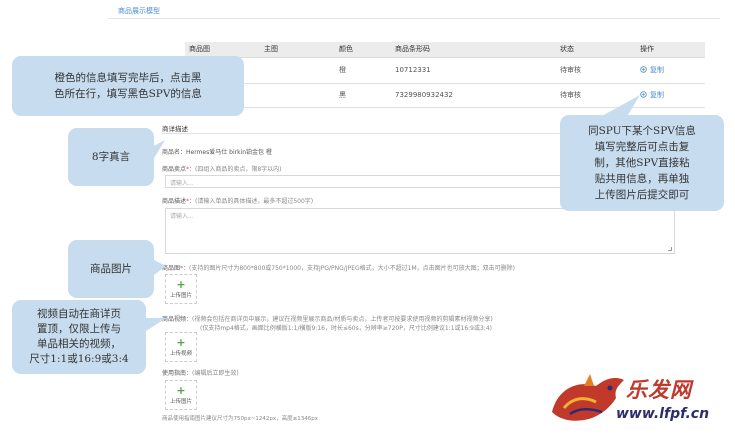 This screenshot has width=735, height=435. Describe the element at coordinates (78, 329) in the screenshot. I see `callout-line: 置顶，仅限上传与` at that location.